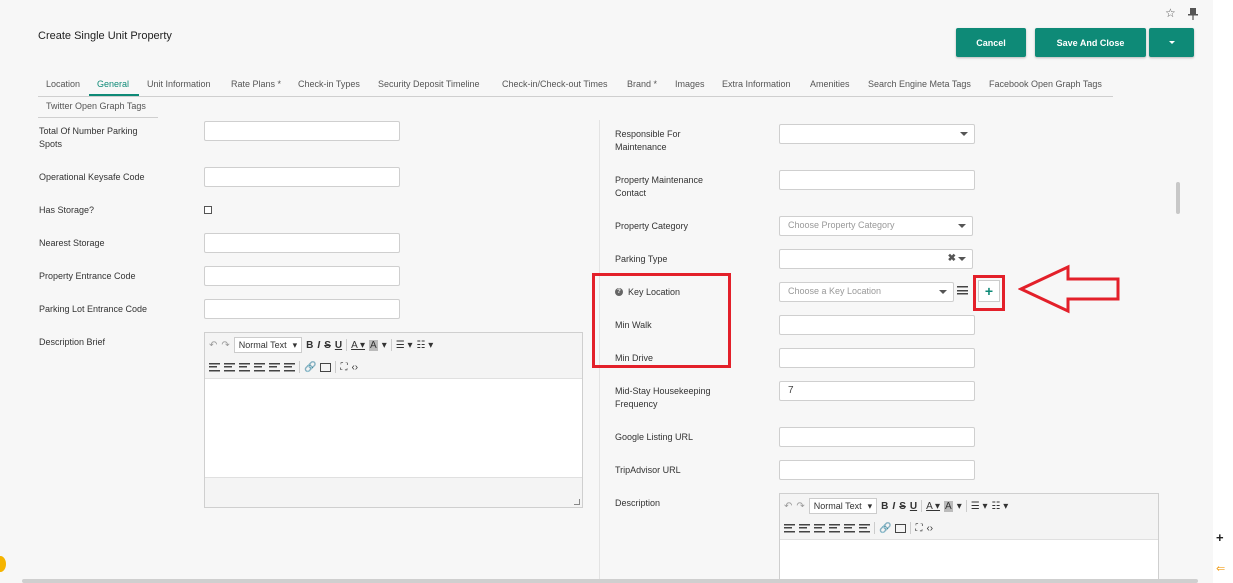  What do you see at coordinates (756, 84) in the screenshot?
I see `tab-extra-information: Extra Information` at bounding box center [756, 84].